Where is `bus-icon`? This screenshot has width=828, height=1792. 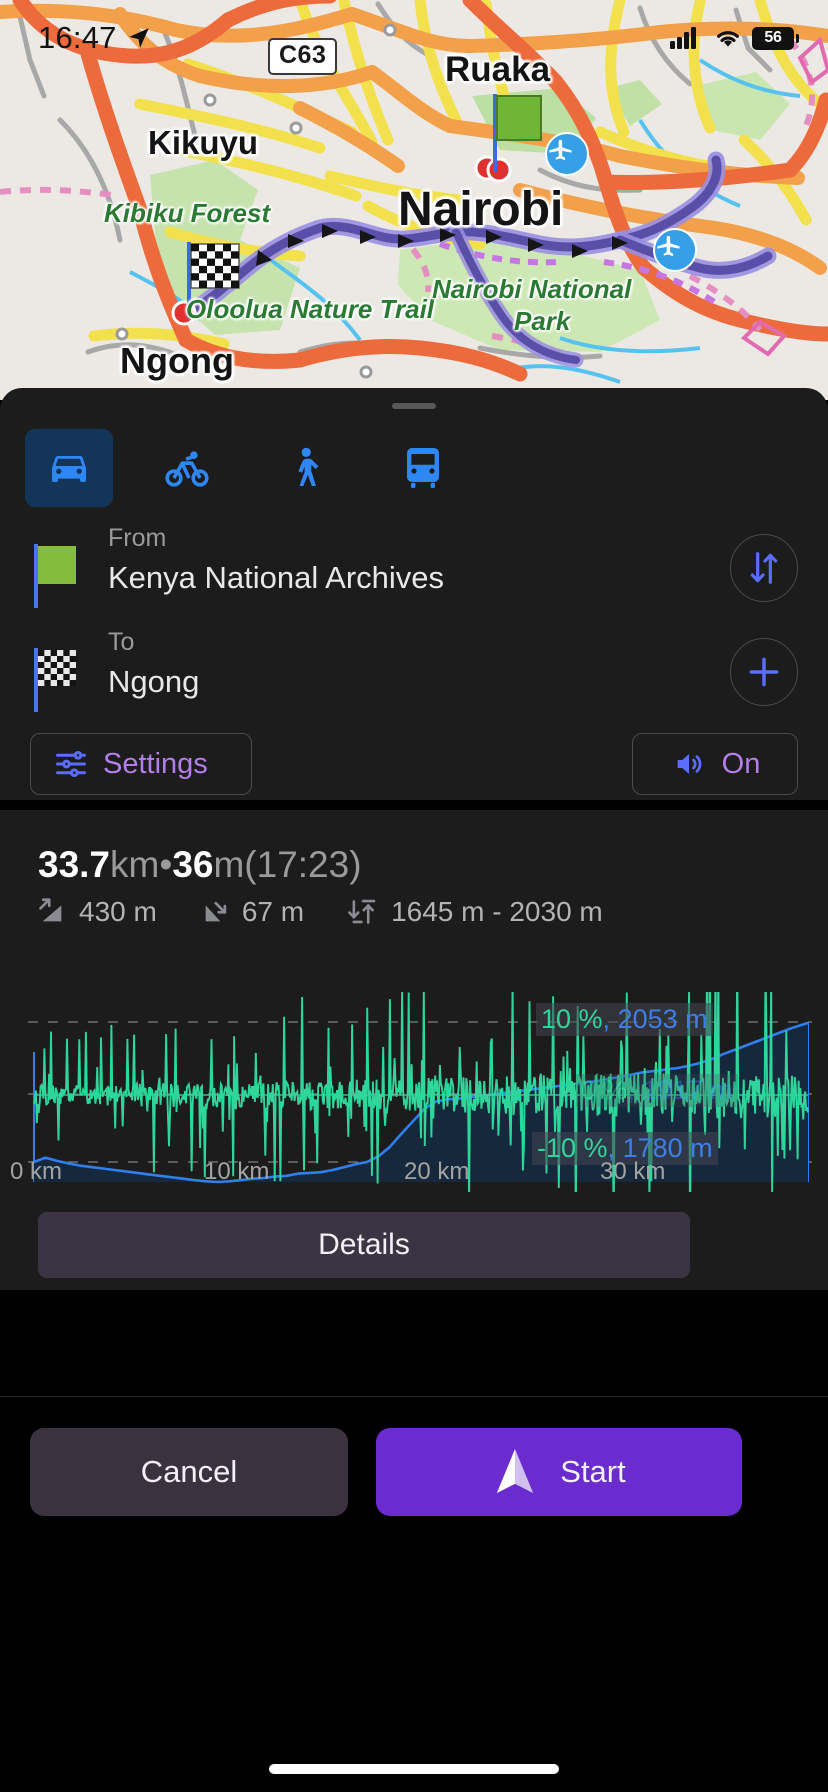 bus-icon is located at coordinates (423, 468).